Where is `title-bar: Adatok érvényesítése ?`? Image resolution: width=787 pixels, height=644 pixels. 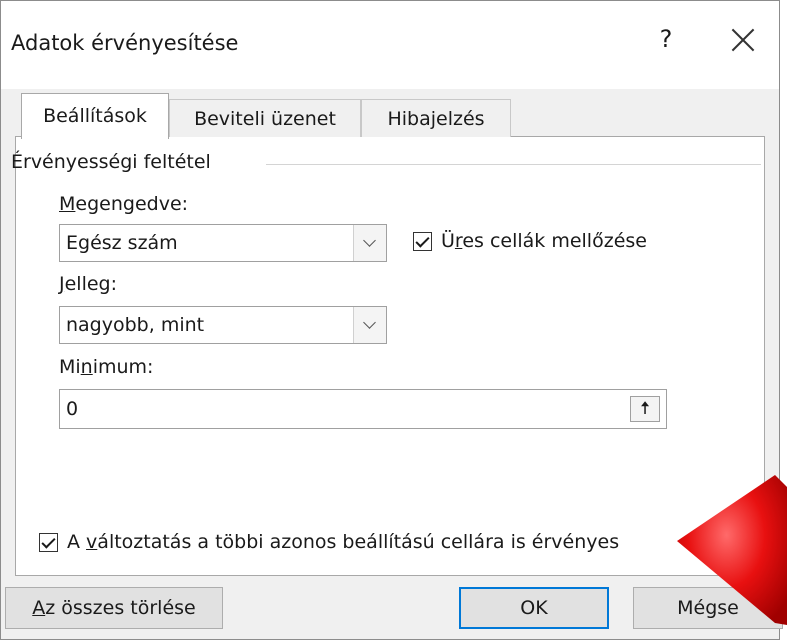
title-bar: Adatok érvényesítése ? is located at coordinates (390, 45).